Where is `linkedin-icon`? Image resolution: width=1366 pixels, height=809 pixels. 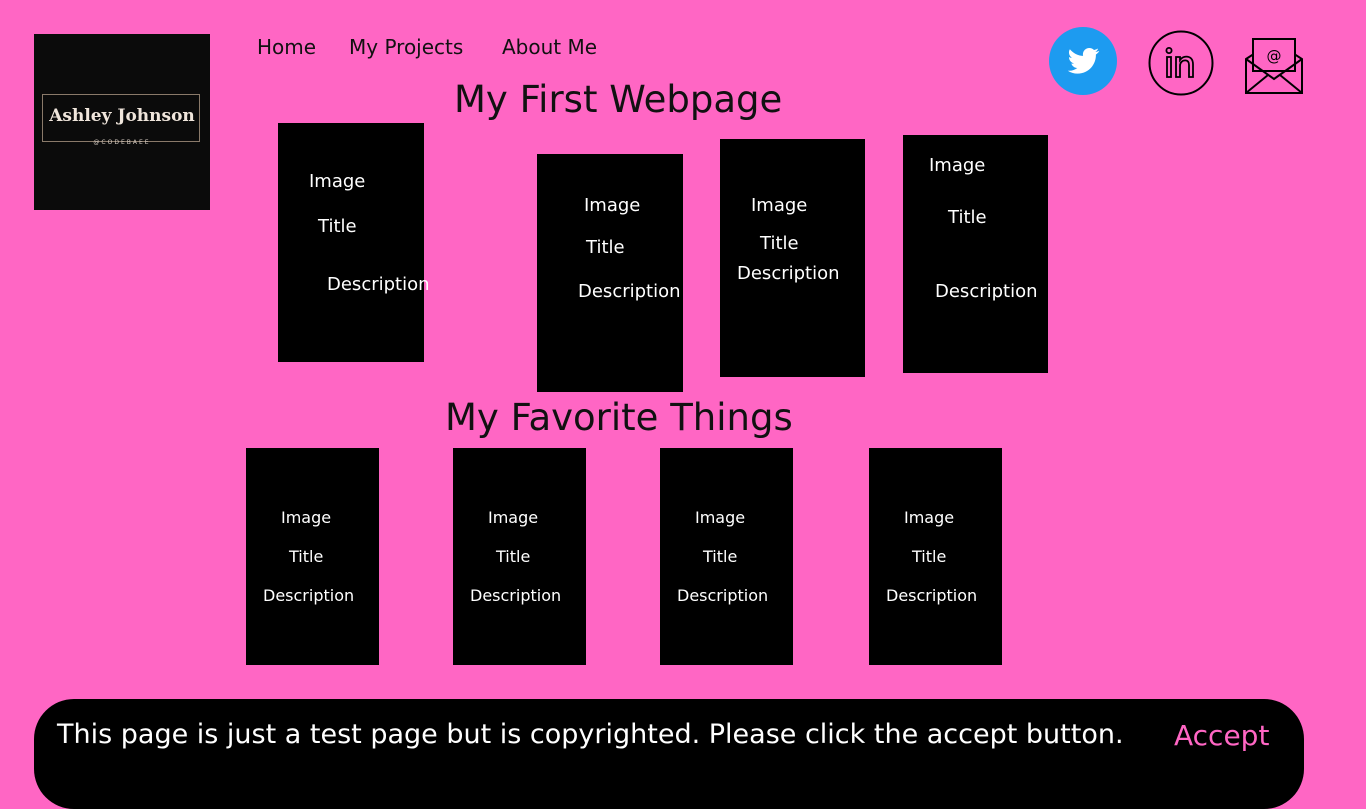 linkedin-icon is located at coordinates (1181, 65).